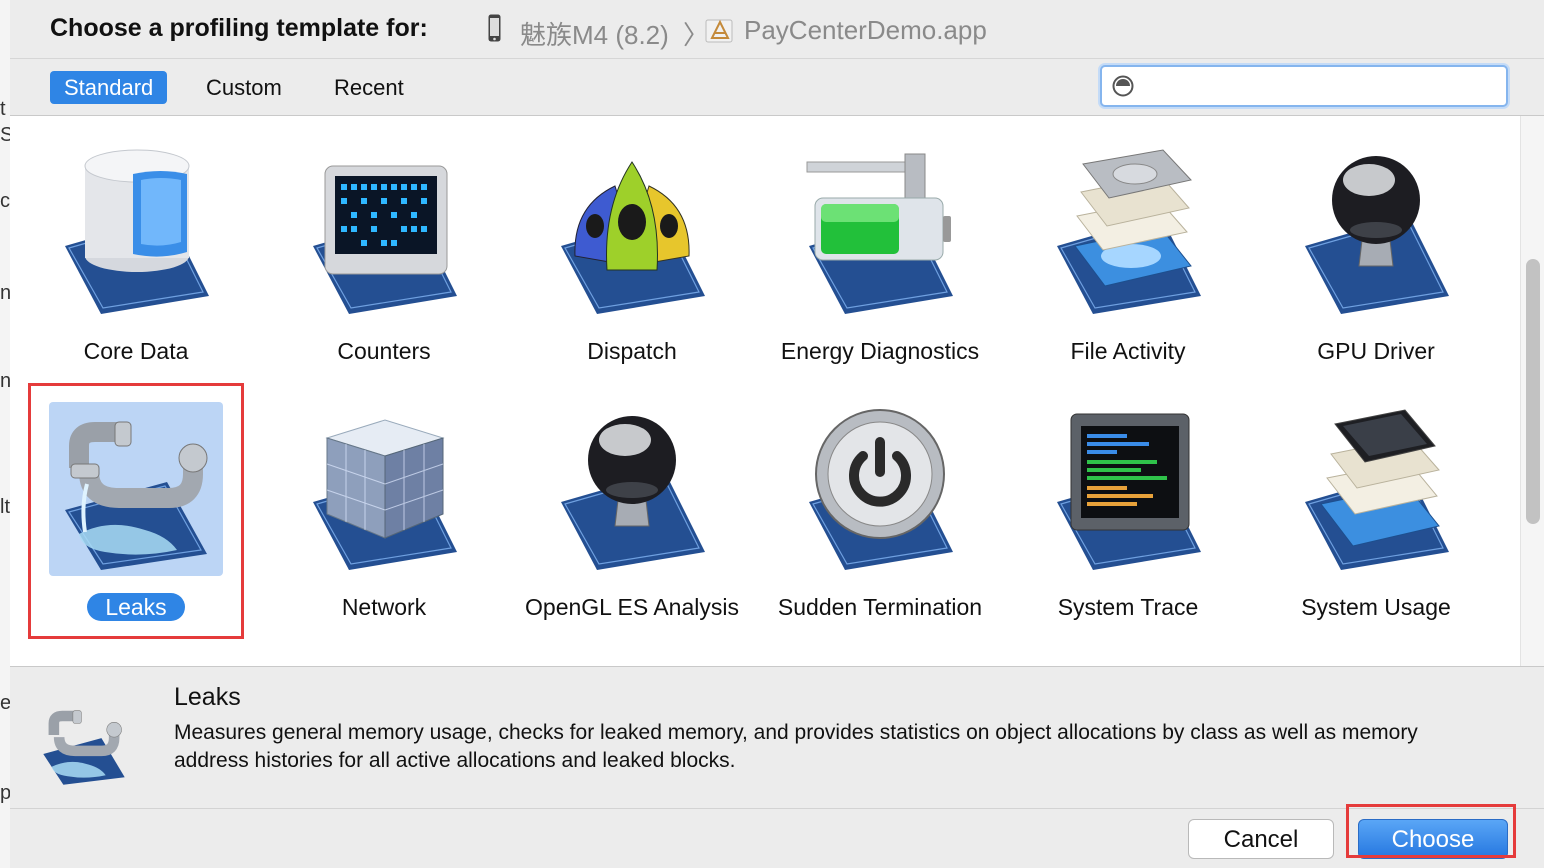  Describe the element at coordinates (5, 201) in the screenshot. I see `background-text-fragment: c` at that location.